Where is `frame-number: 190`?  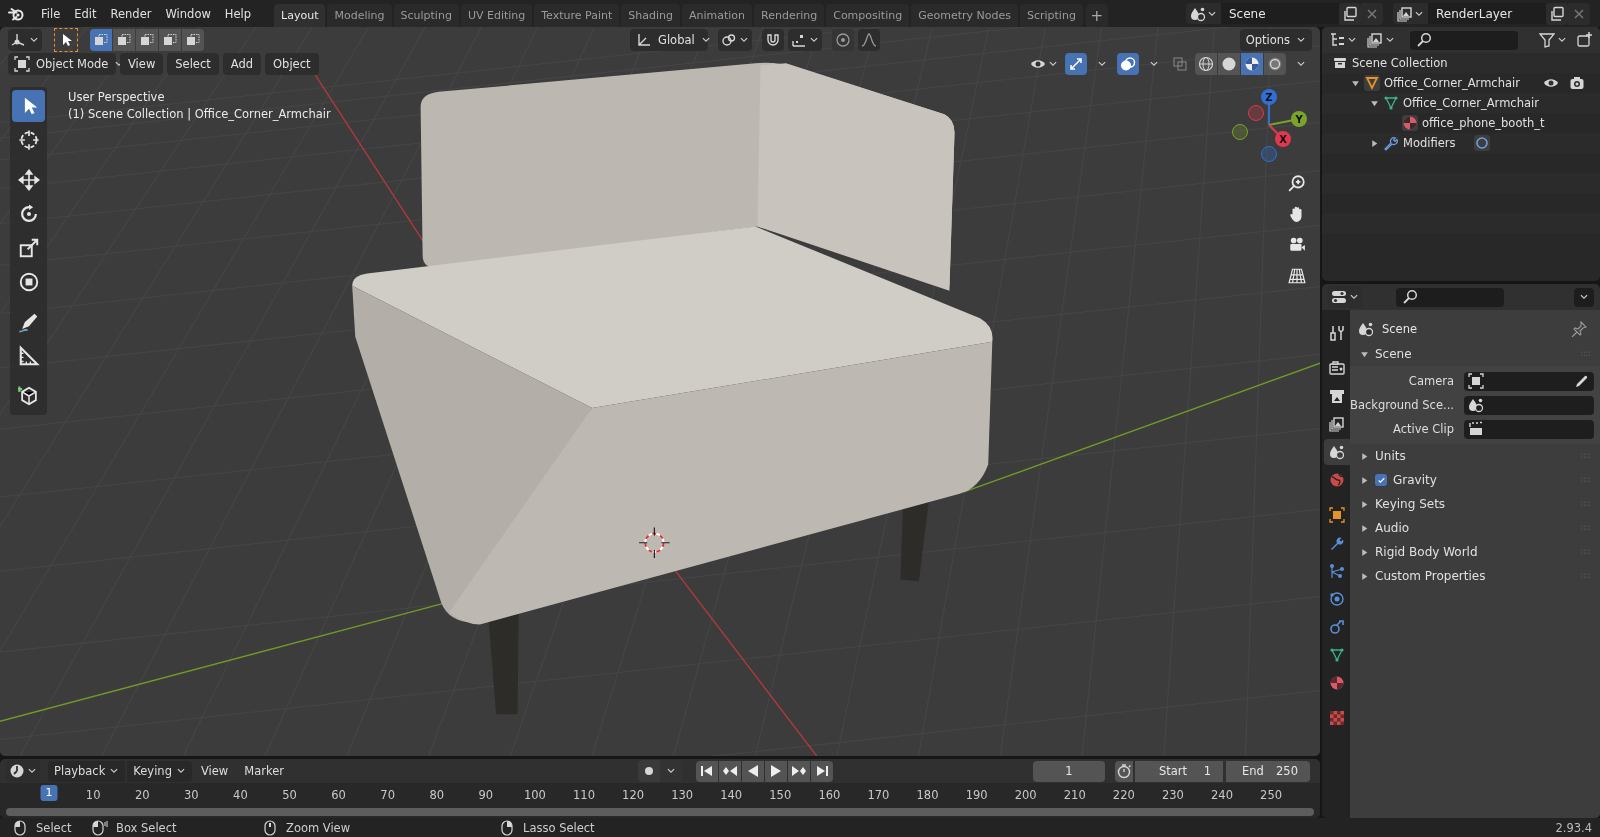
frame-number: 190 is located at coordinates (976, 795).